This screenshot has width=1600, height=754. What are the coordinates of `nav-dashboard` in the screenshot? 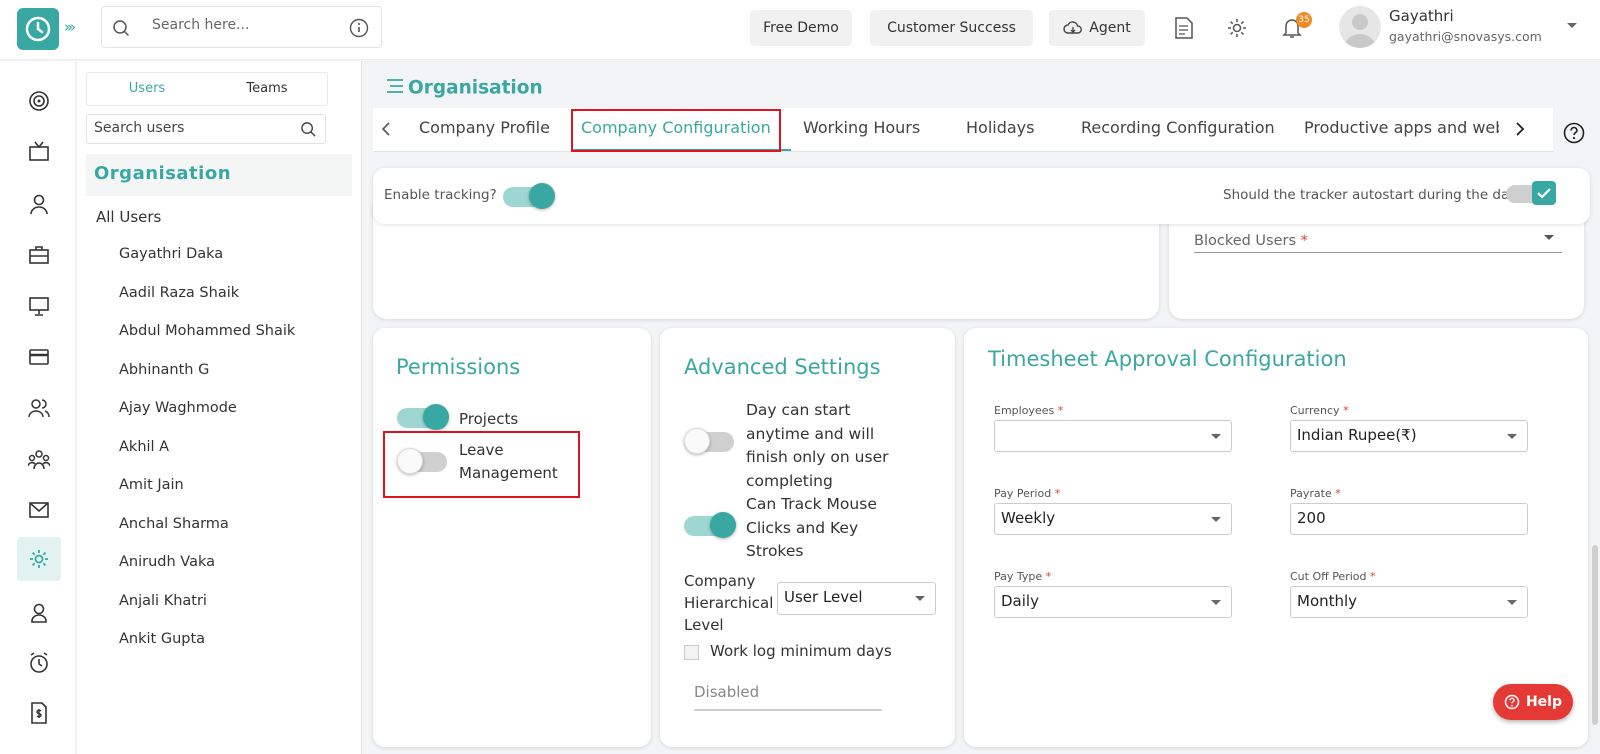 It's located at (39, 101).